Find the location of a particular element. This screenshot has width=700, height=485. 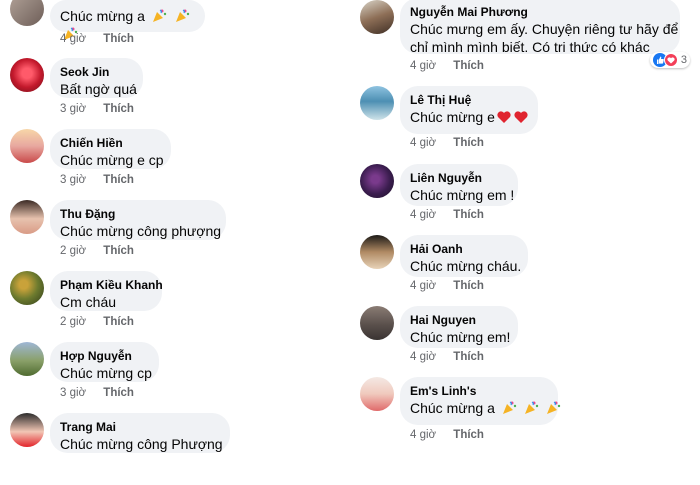

reaction-summary: 3 is located at coordinates (669, 60).